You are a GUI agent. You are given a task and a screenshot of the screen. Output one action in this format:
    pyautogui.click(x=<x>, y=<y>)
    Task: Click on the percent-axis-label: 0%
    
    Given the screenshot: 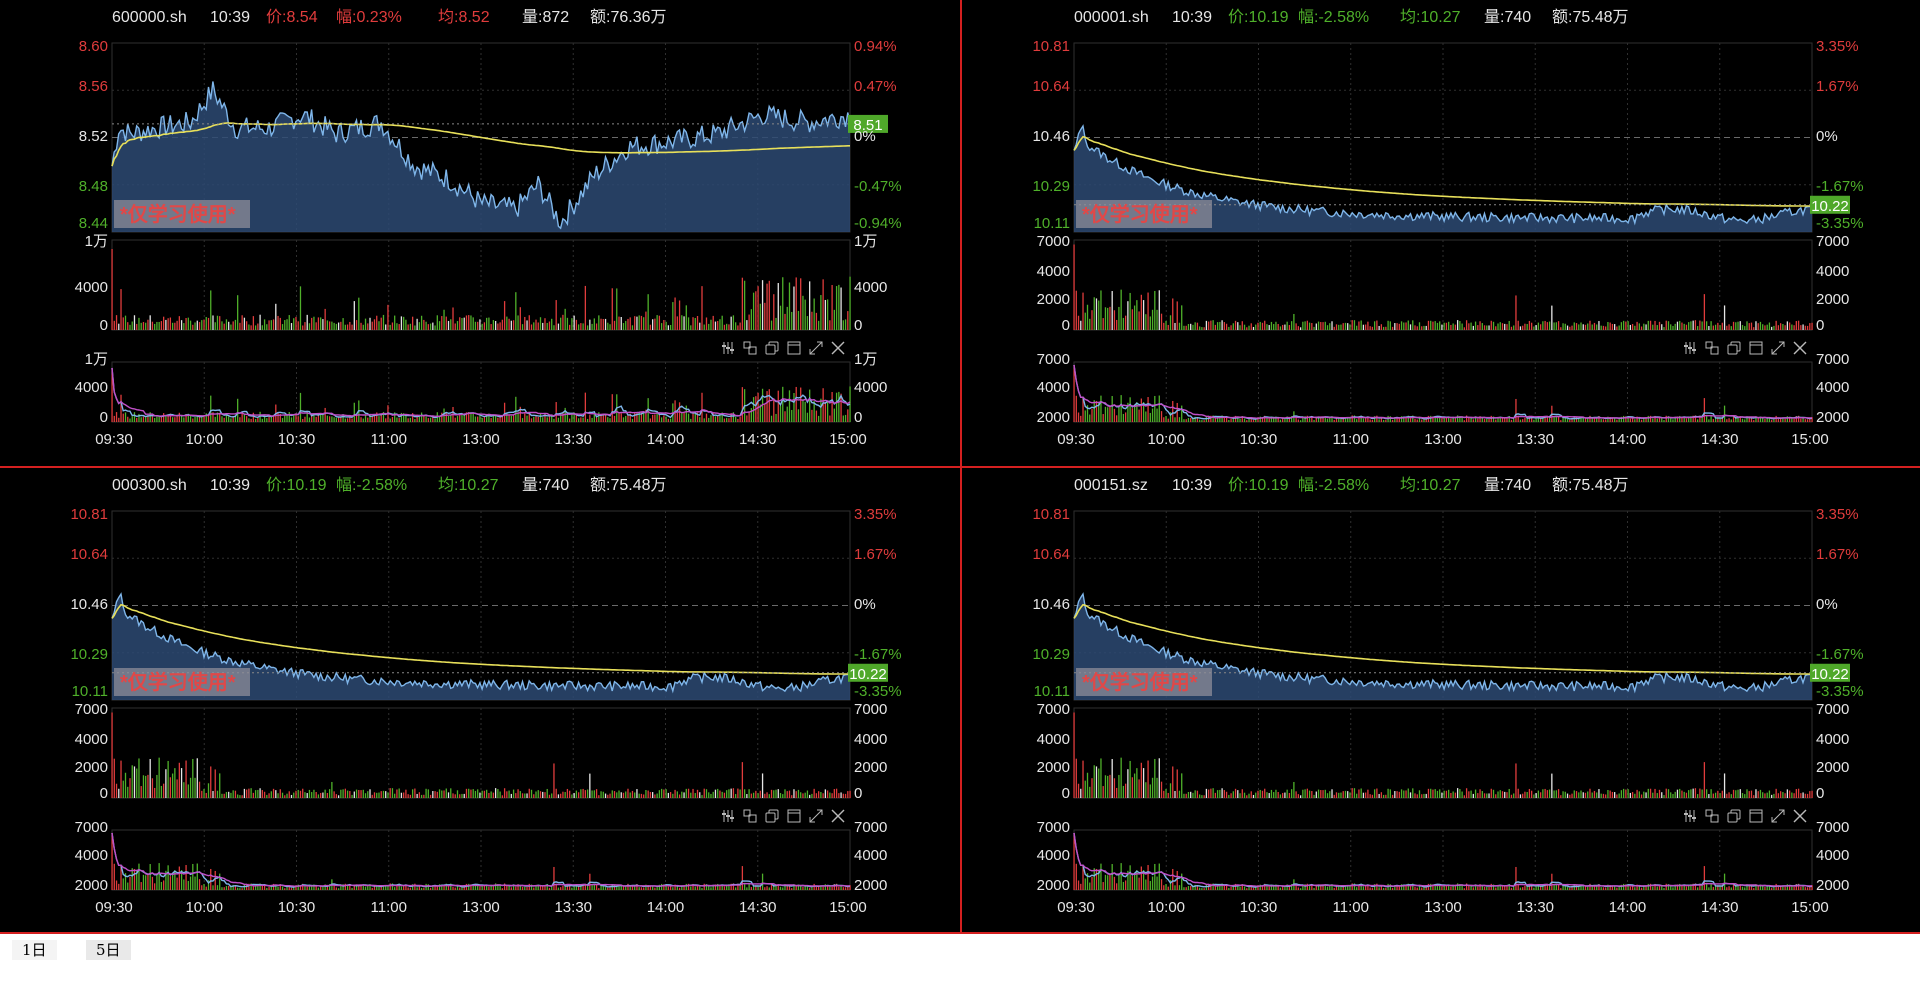 What is the action you would take?
    pyautogui.click(x=1827, y=604)
    